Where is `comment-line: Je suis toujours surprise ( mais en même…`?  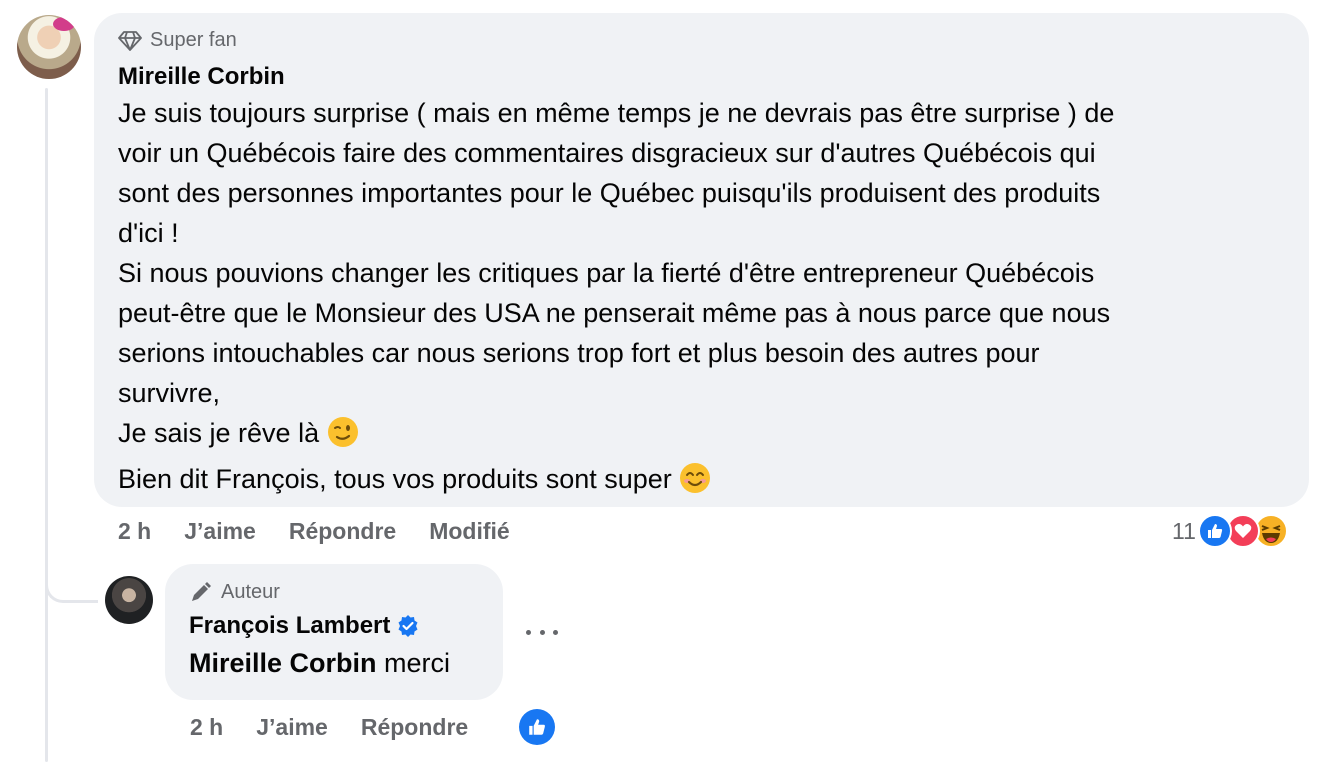 comment-line: Je suis toujours surprise ( mais en même… is located at coordinates (616, 113).